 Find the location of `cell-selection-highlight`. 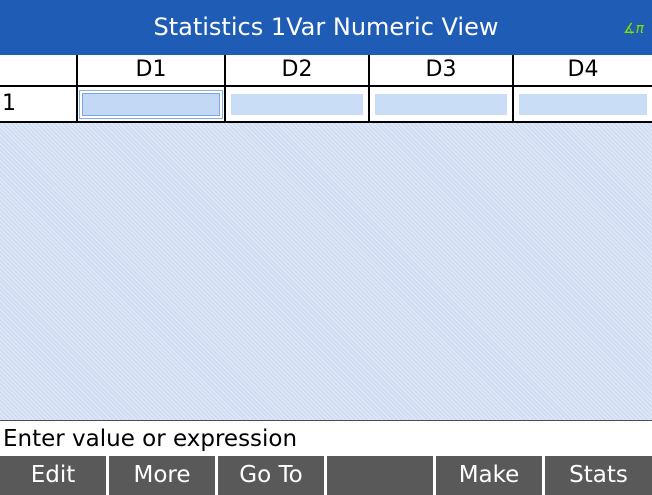

cell-selection-highlight is located at coordinates (151, 104).